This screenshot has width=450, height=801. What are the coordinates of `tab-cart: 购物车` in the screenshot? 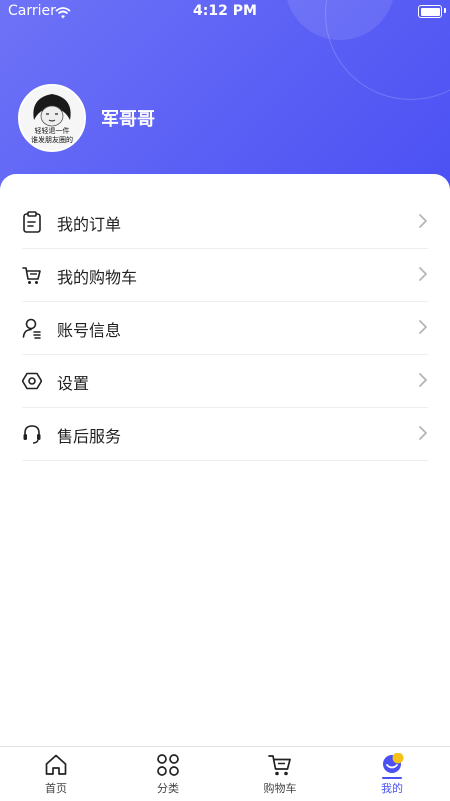 It's located at (280, 774).